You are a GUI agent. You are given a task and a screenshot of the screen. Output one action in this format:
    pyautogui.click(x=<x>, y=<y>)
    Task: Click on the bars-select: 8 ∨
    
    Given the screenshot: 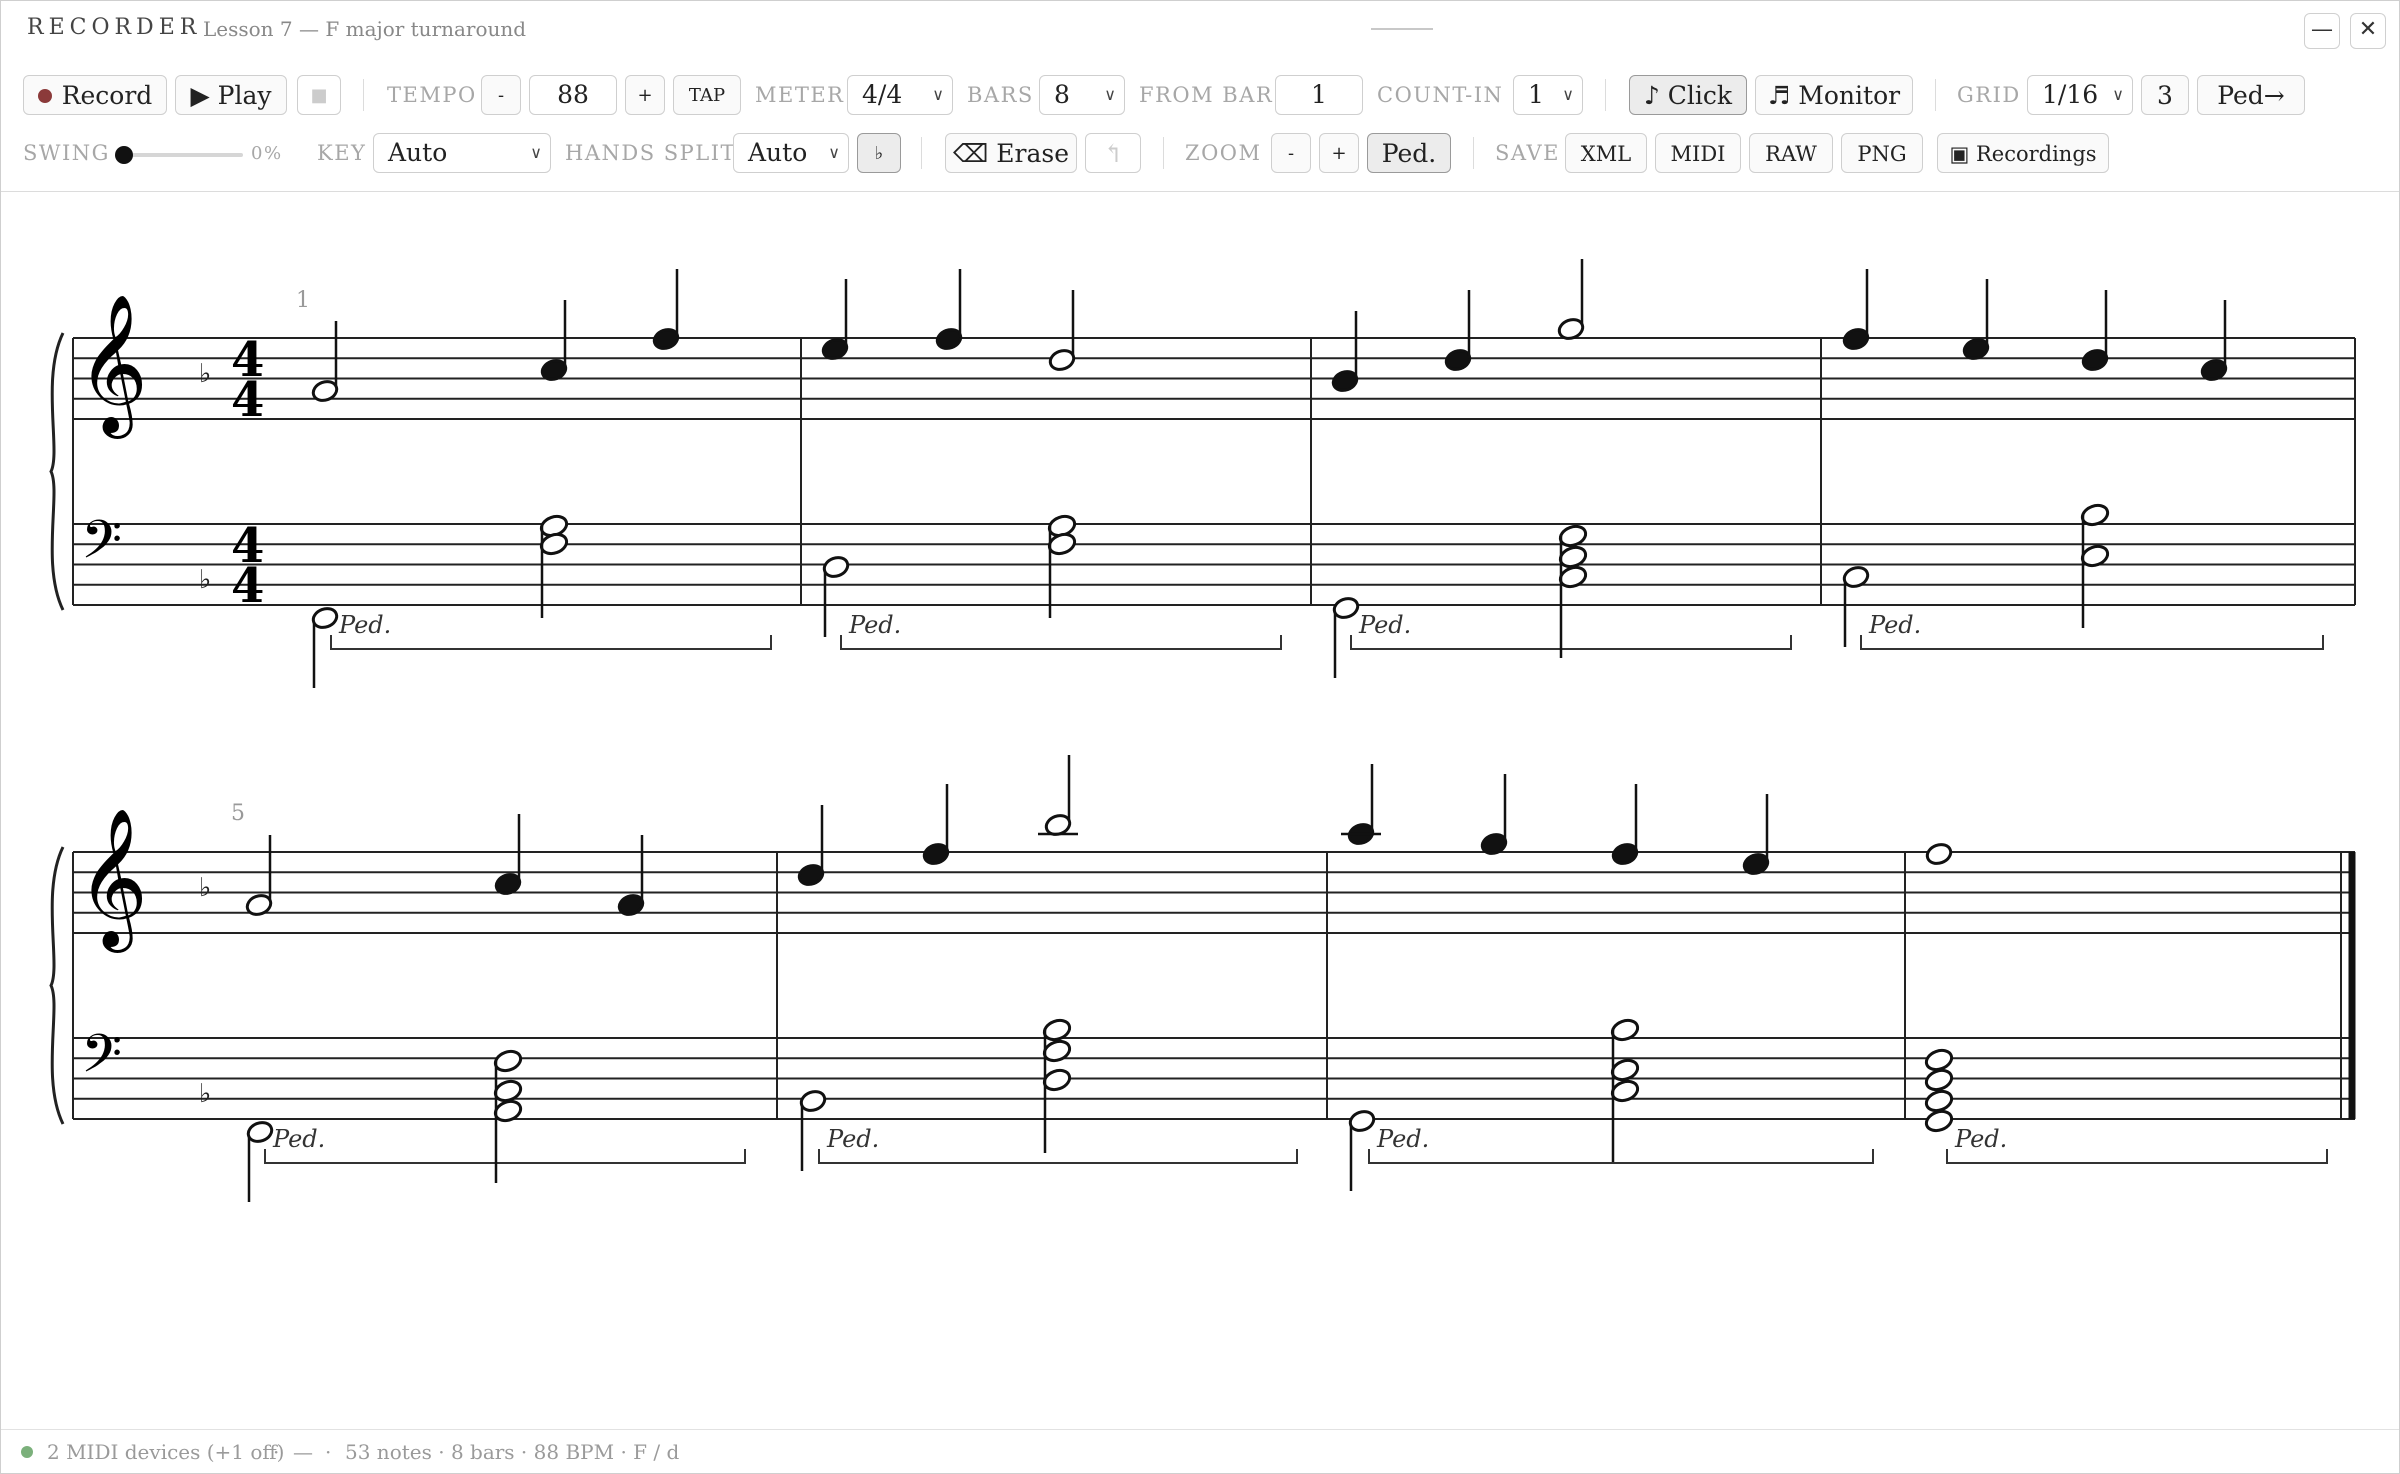 What is the action you would take?
    pyautogui.click(x=1082, y=95)
    